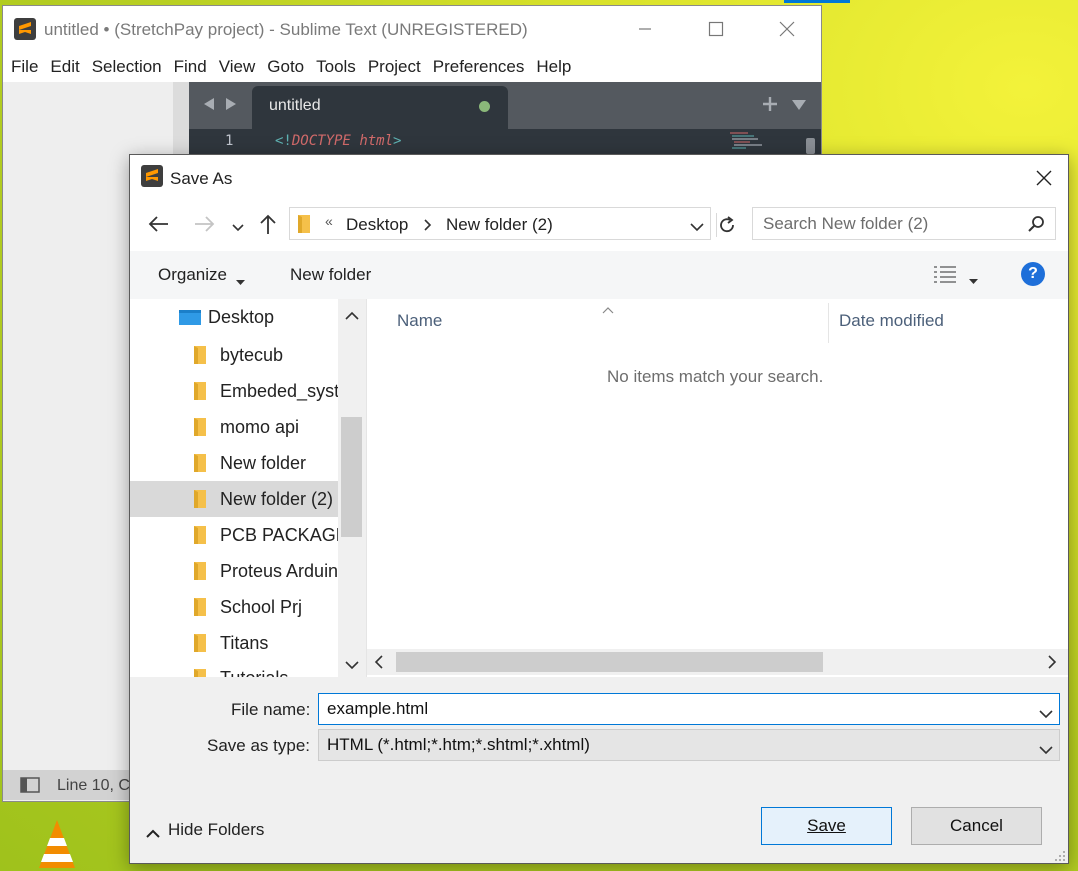 Image resolution: width=1078 pixels, height=871 pixels. I want to click on scroll-left-icon, so click(378, 664).